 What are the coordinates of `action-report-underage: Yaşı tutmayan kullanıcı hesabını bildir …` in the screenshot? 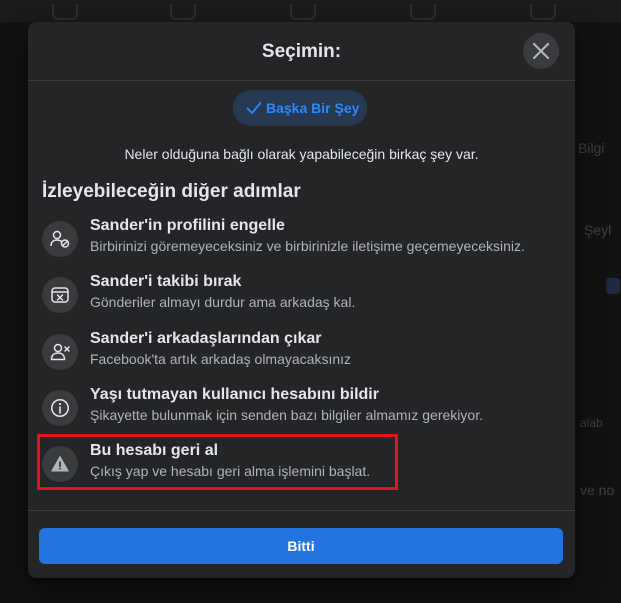 It's located at (302, 408).